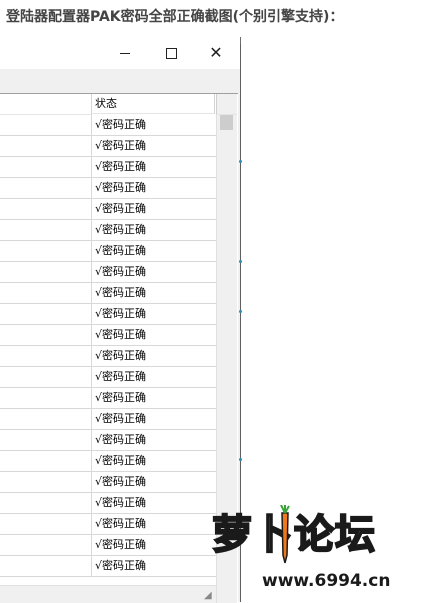  Describe the element at coordinates (326, 581) in the screenshot. I see `watermark-url: www.6994.cn` at that location.